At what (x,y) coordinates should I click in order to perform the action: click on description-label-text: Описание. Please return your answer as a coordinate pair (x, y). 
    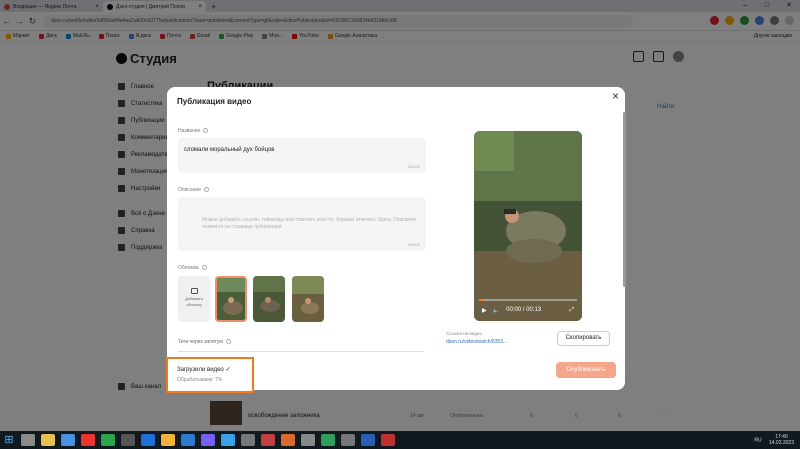
    Looking at the image, I should click on (190, 190).